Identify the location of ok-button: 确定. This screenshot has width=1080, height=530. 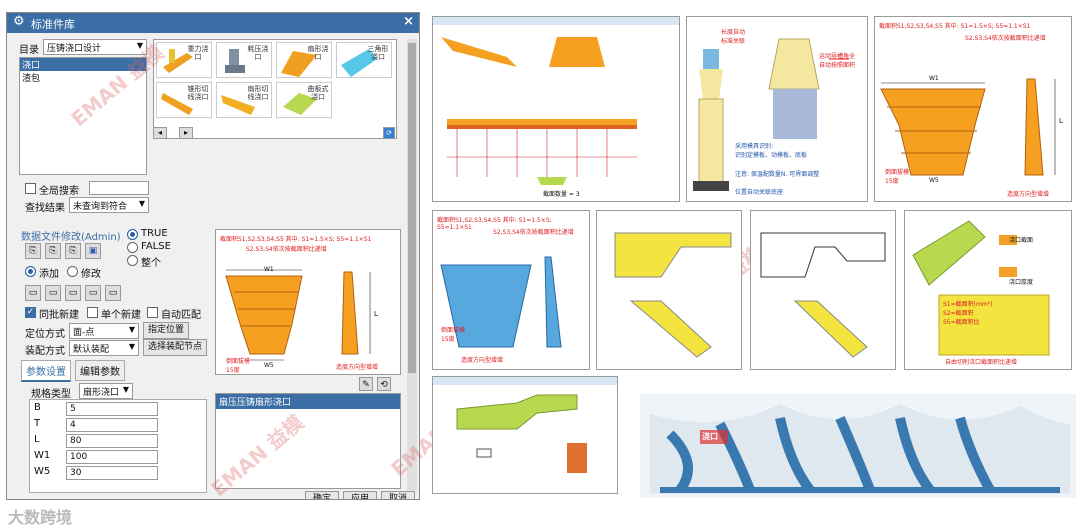
(322, 495).